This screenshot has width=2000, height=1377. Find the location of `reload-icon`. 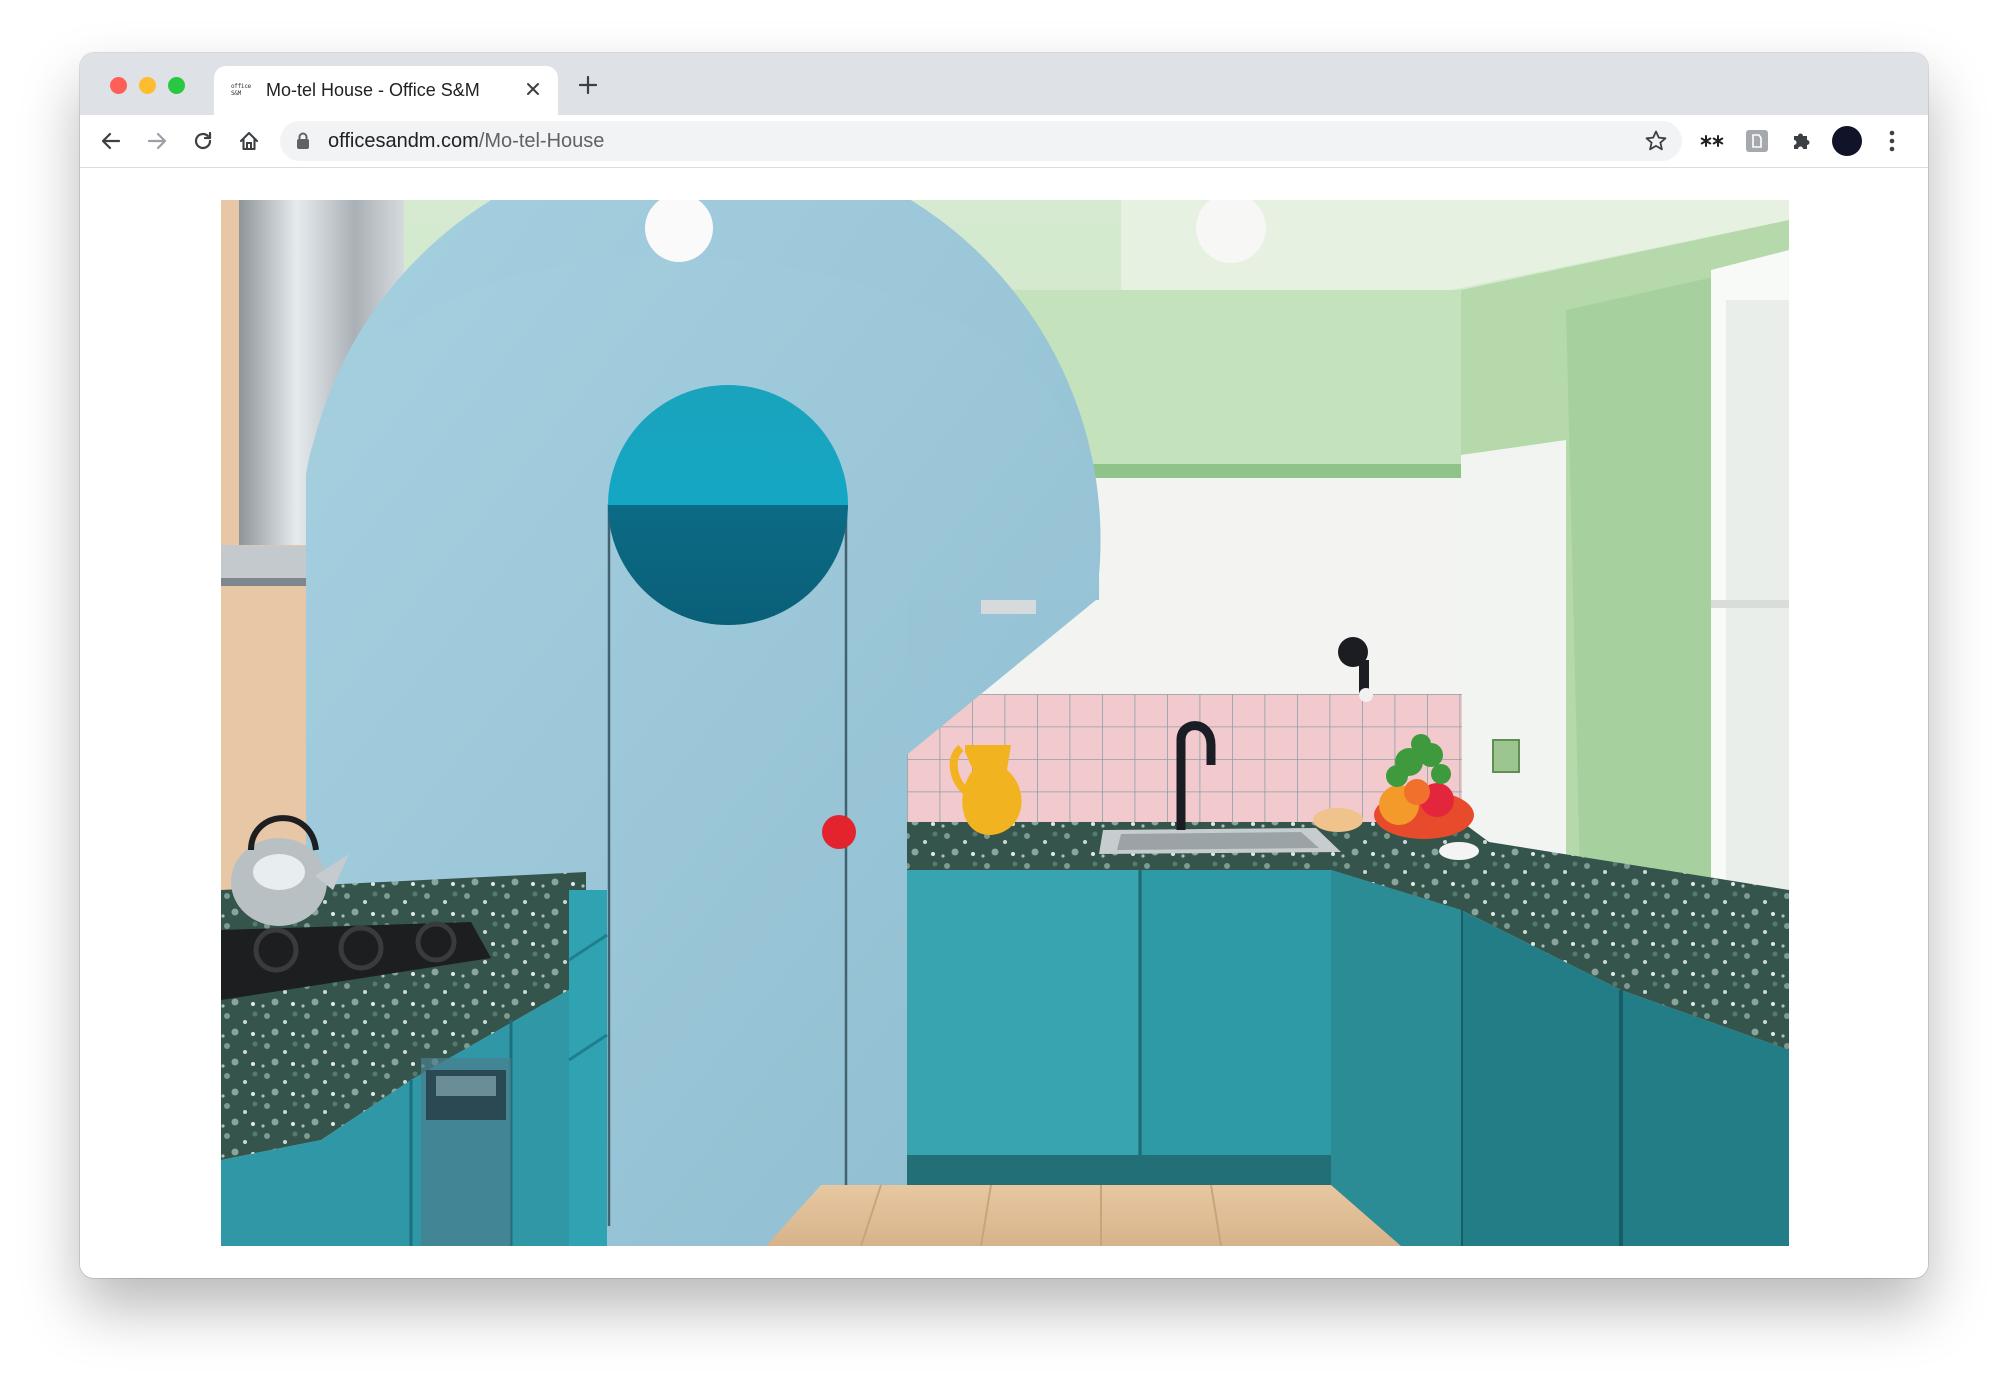

reload-icon is located at coordinates (203, 140).